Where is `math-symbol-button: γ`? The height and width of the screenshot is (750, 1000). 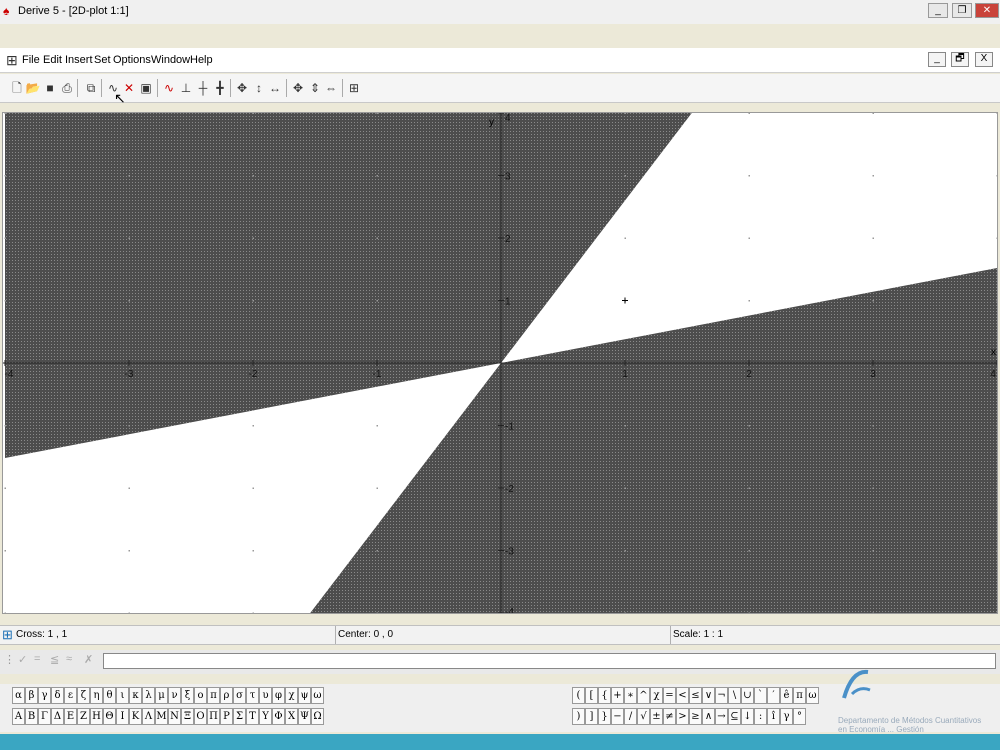 math-symbol-button: γ is located at coordinates (786, 716).